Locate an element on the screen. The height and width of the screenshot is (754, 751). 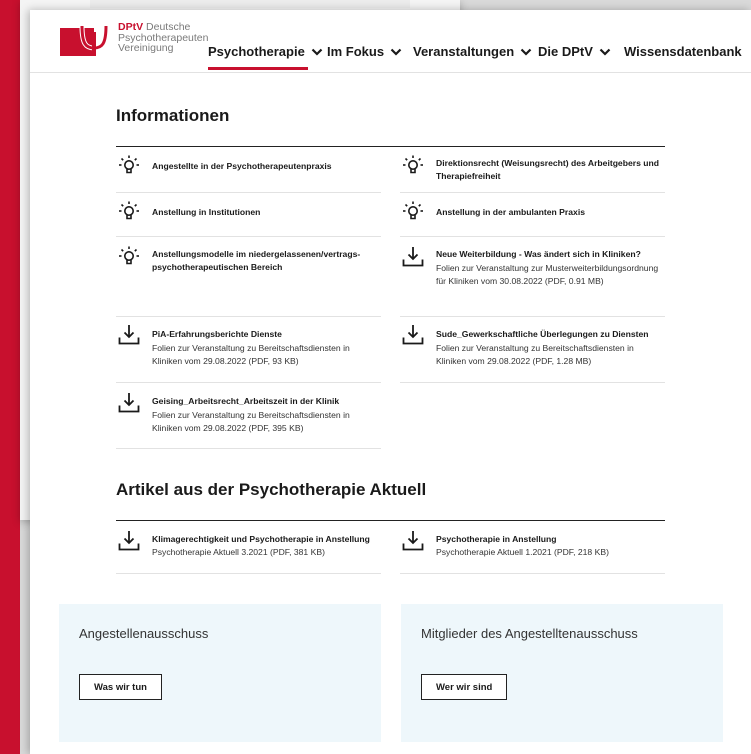
panel-angestelltenausschuss: Angestellenausschuss Was wir tun is located at coordinates (220, 673).